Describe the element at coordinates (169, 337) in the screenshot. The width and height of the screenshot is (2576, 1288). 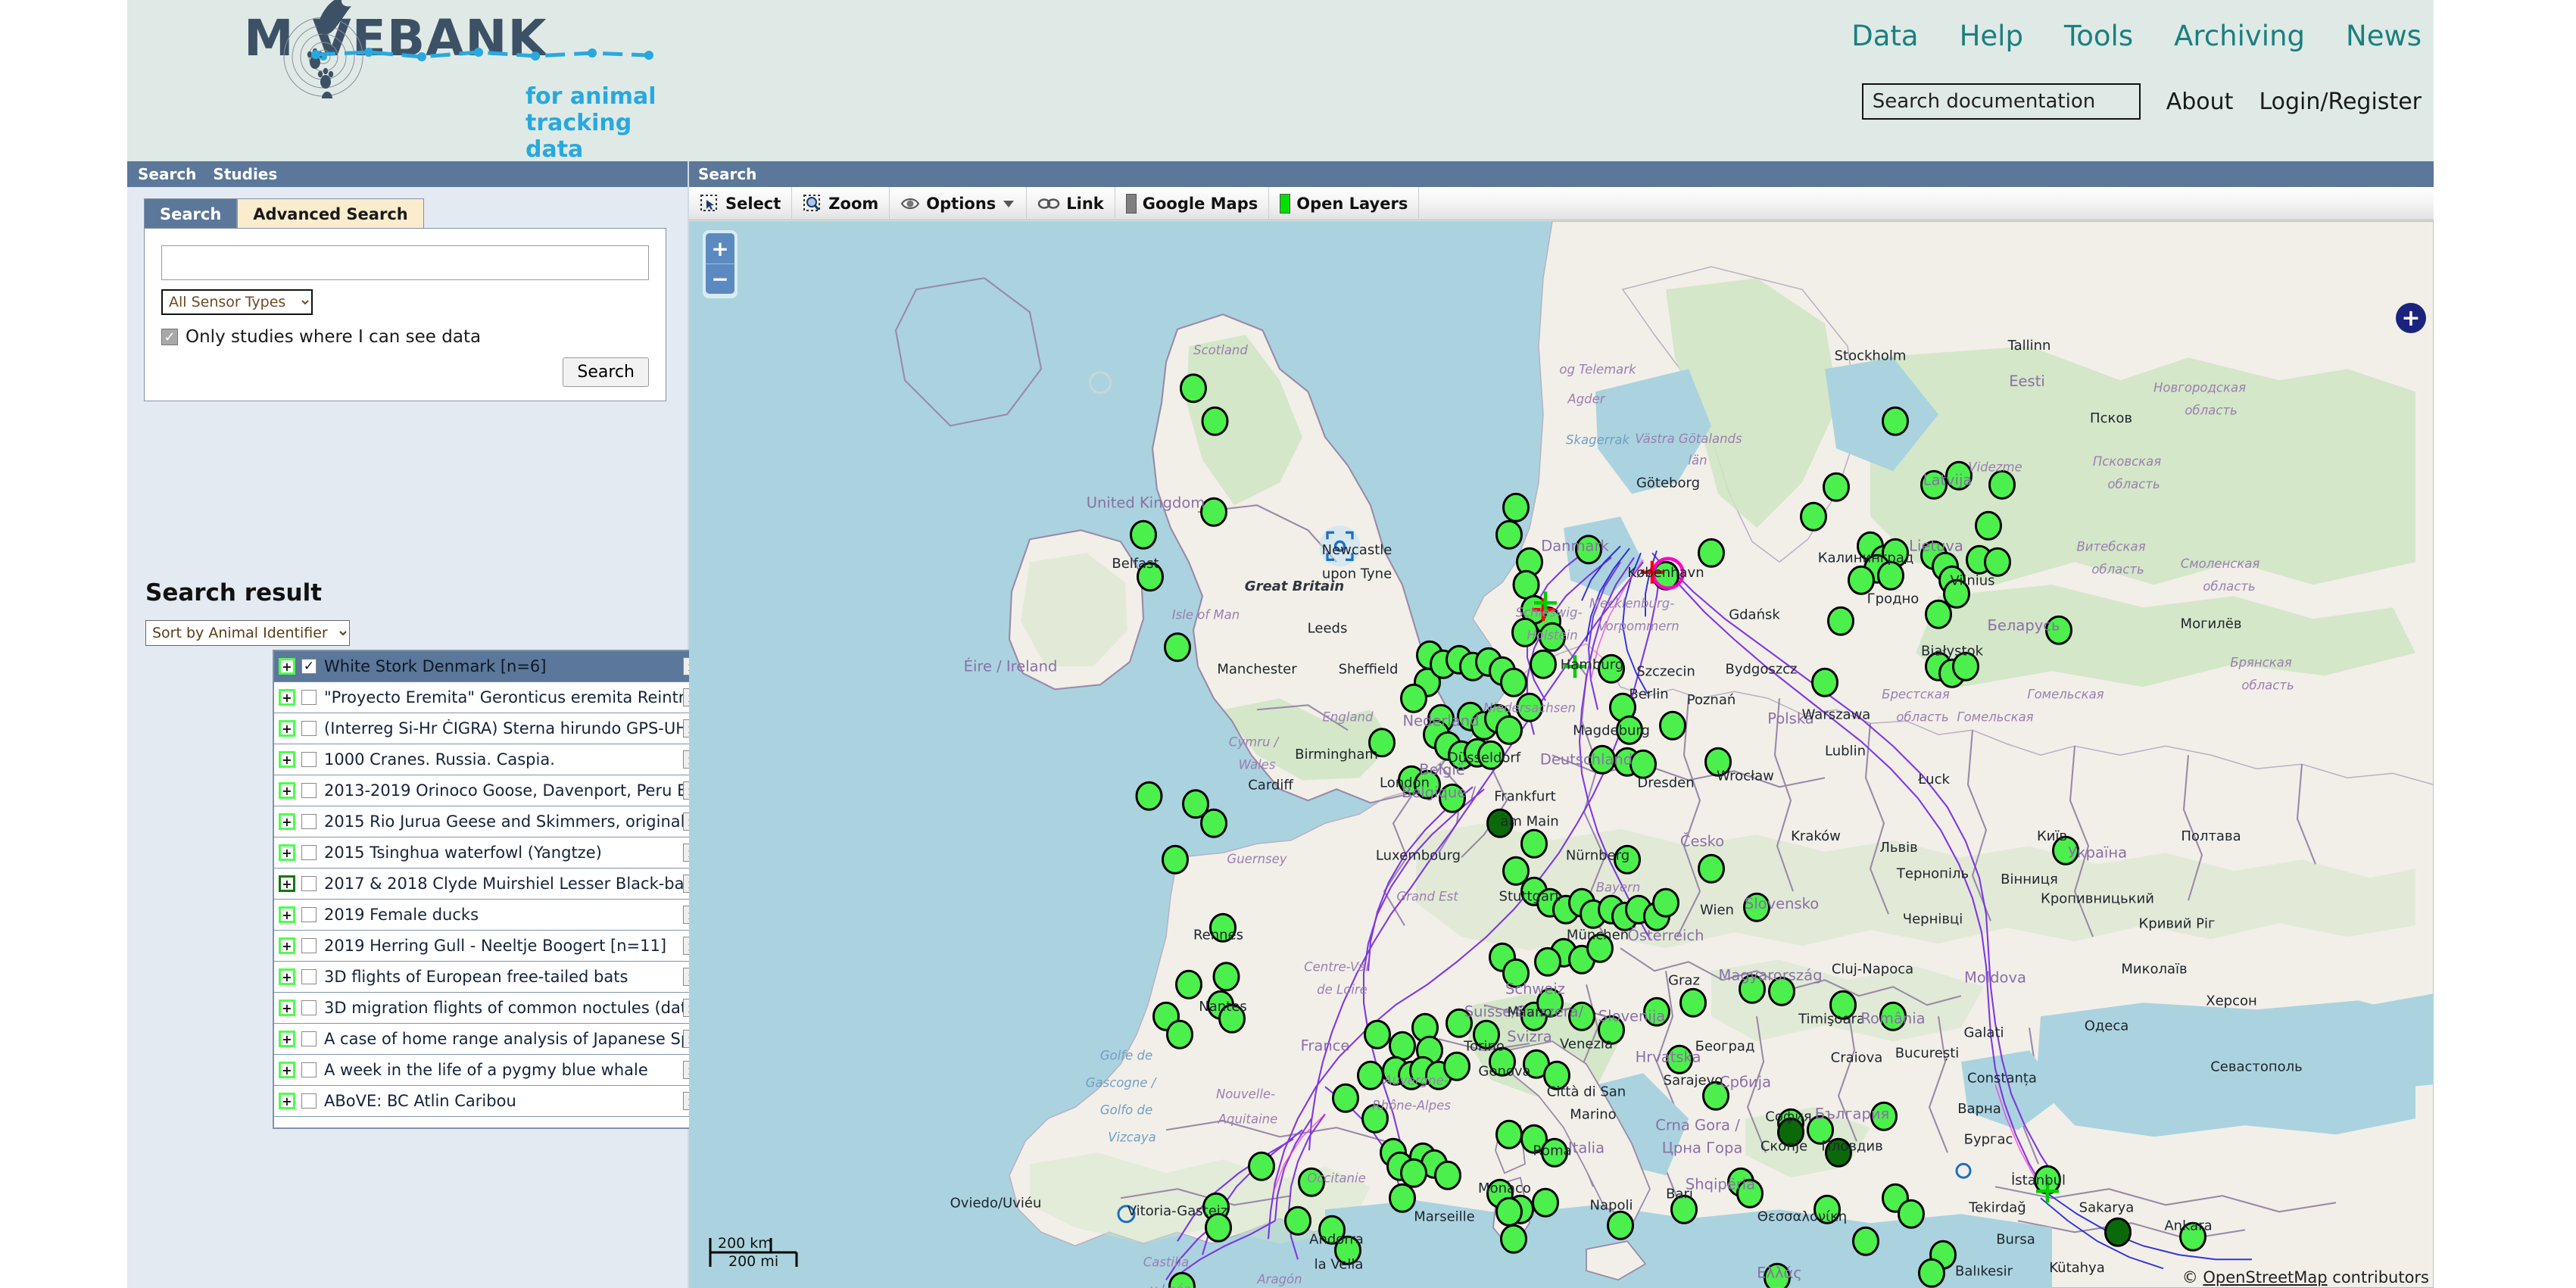
I see `only-studies-checkbox: ✓` at that location.